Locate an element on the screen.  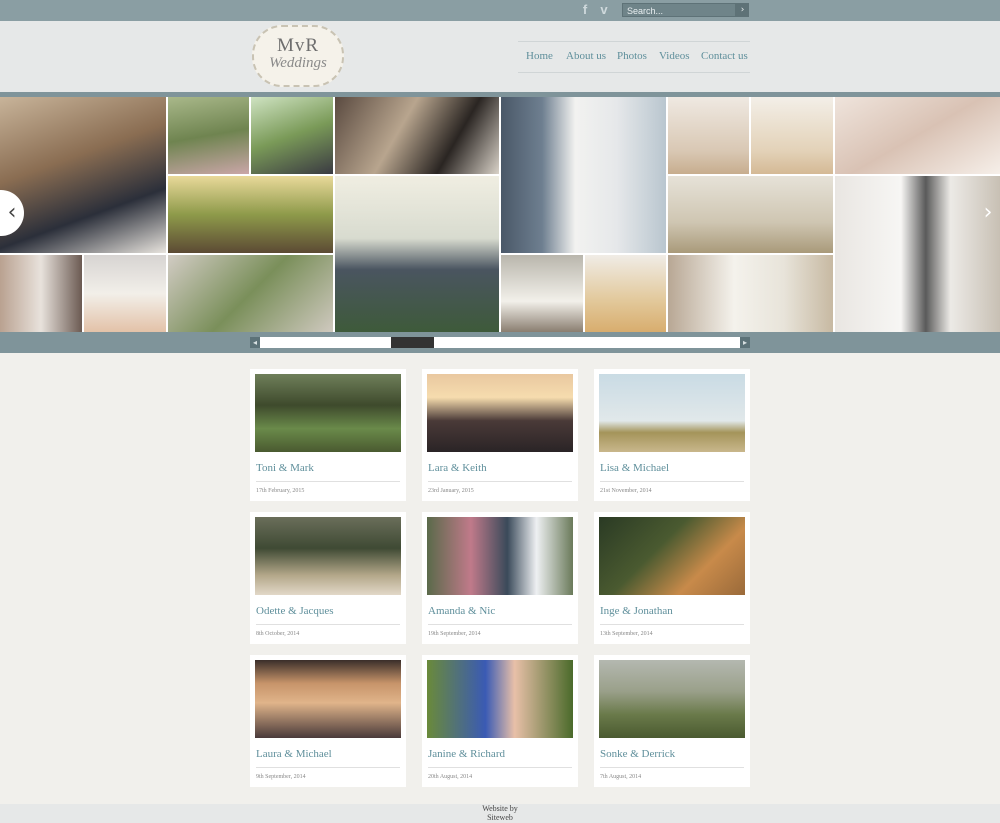
card-date: 21st November, 2014 is located at coordinates (626, 491).